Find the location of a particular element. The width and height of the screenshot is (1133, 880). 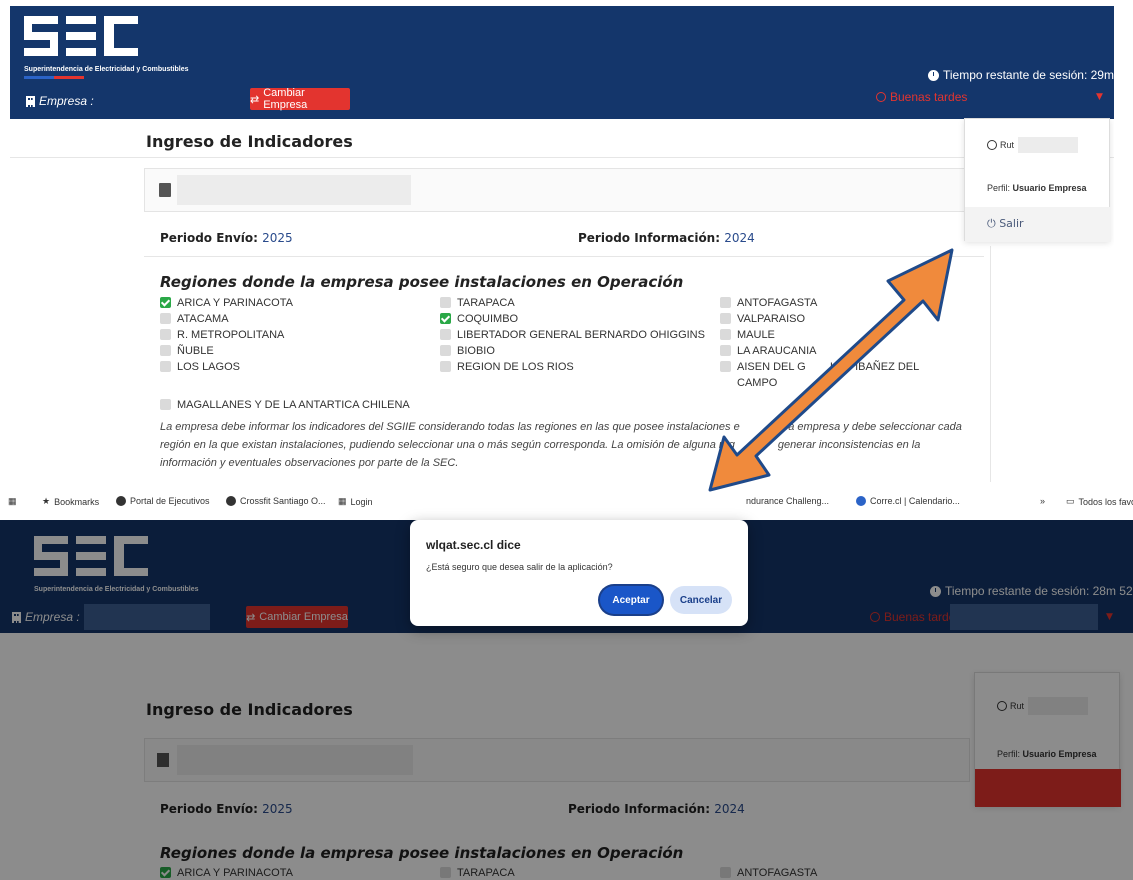

region-label: VALPARAISO is located at coordinates (771, 319).